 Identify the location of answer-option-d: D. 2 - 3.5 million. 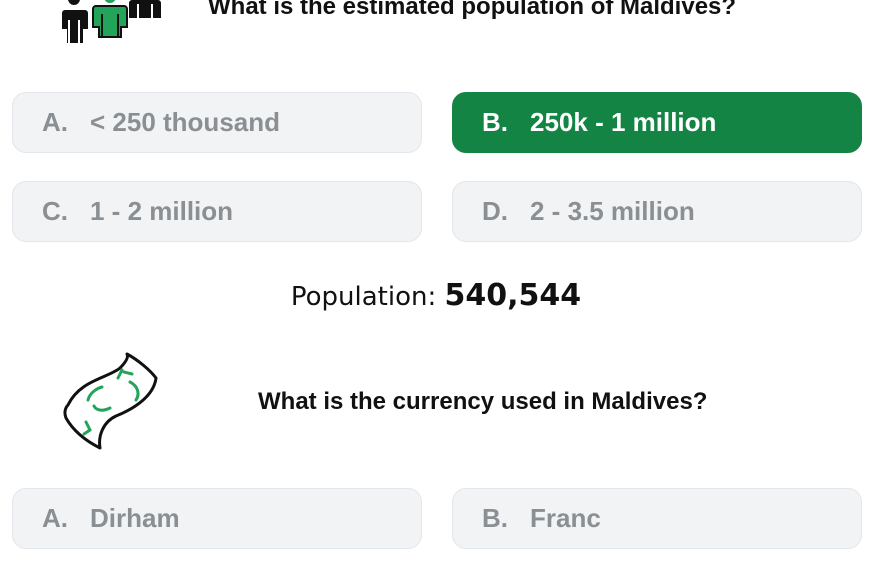
(657, 211).